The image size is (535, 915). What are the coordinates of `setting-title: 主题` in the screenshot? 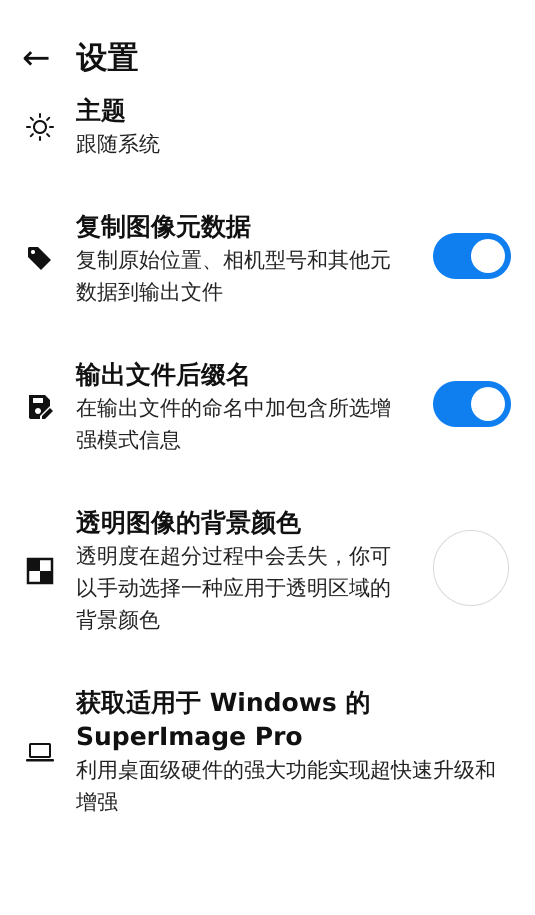 It's located at (101, 111).